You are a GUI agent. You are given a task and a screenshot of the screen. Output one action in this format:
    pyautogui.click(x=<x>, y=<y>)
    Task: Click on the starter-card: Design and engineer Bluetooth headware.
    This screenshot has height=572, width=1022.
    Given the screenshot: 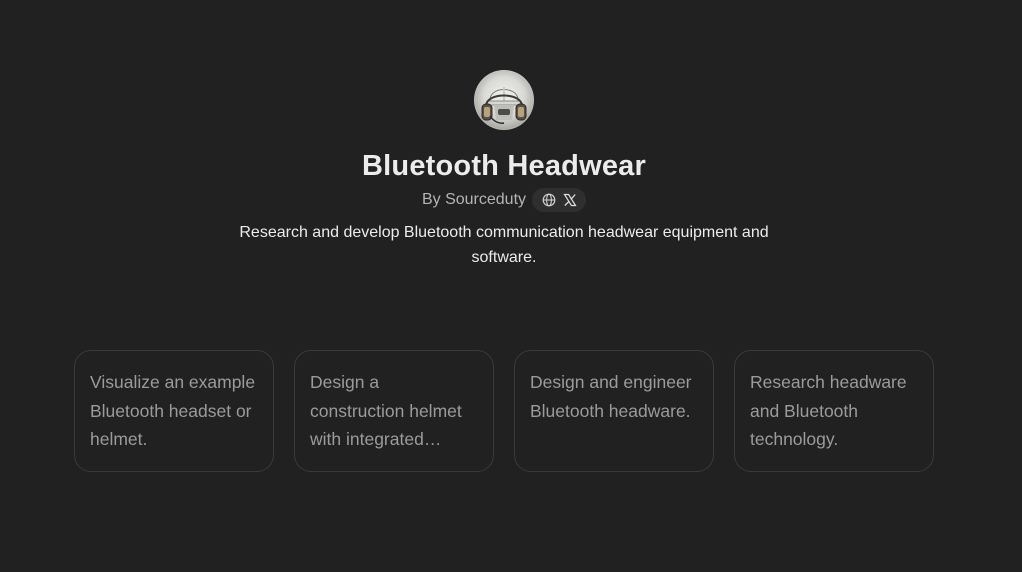 What is the action you would take?
    pyautogui.click(x=614, y=411)
    